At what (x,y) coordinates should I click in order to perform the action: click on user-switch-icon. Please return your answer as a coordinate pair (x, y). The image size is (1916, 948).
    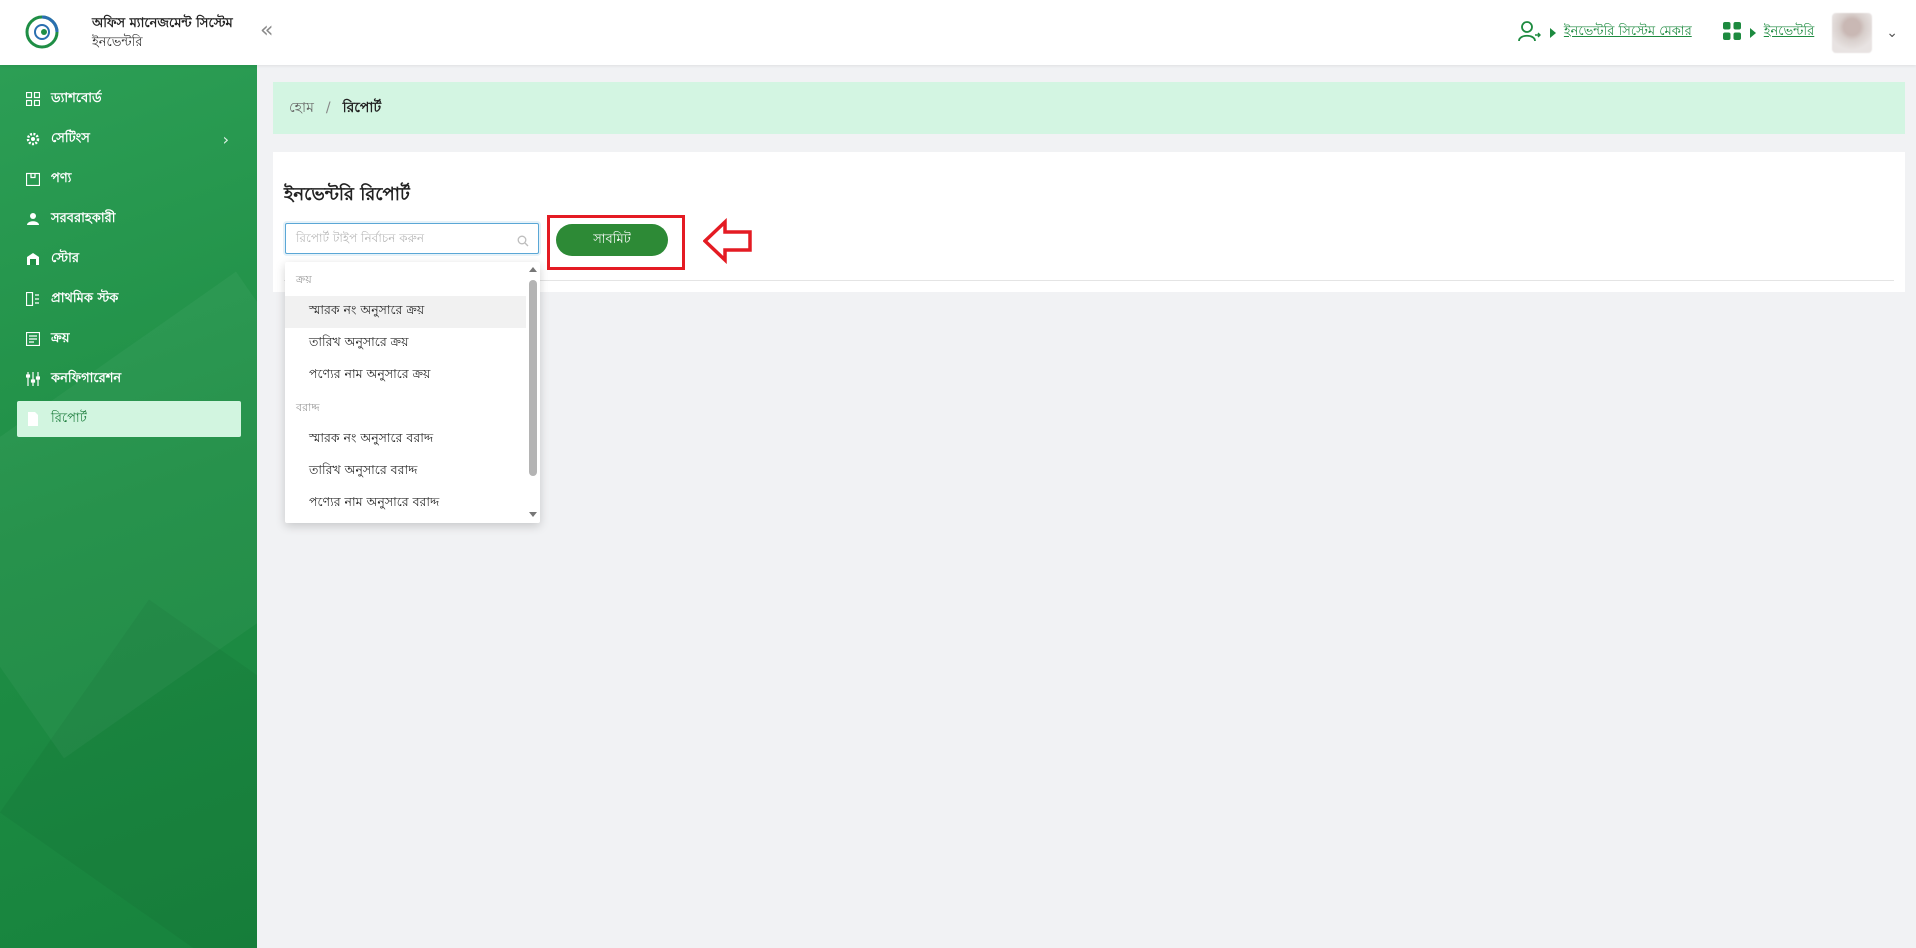
    Looking at the image, I should click on (1529, 33).